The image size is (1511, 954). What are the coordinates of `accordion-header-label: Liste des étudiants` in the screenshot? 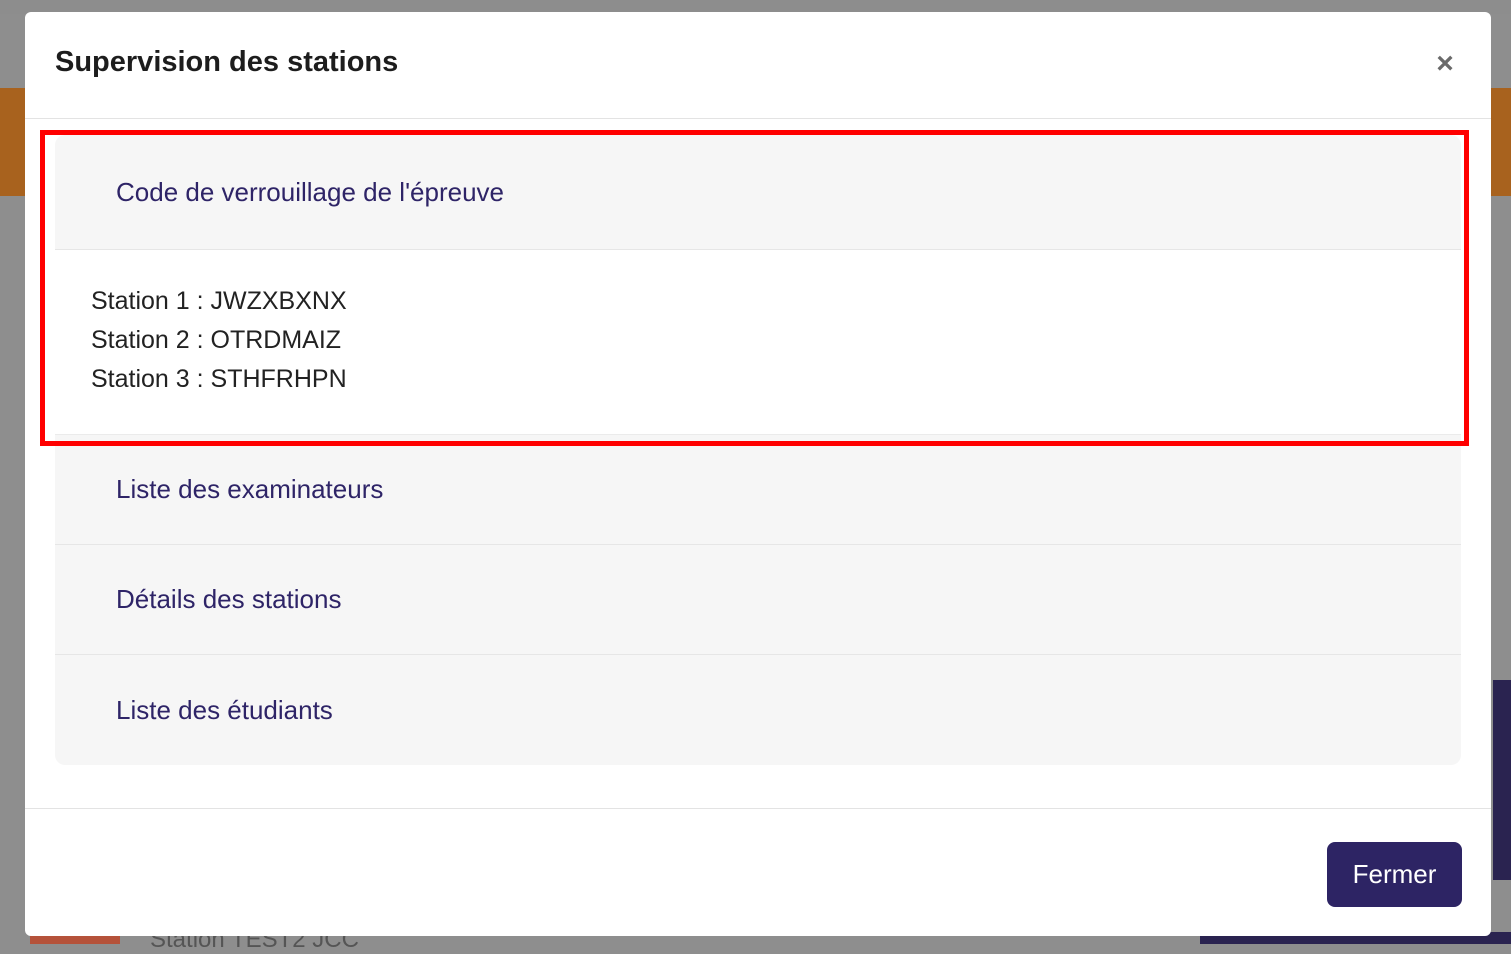 It's located at (224, 709).